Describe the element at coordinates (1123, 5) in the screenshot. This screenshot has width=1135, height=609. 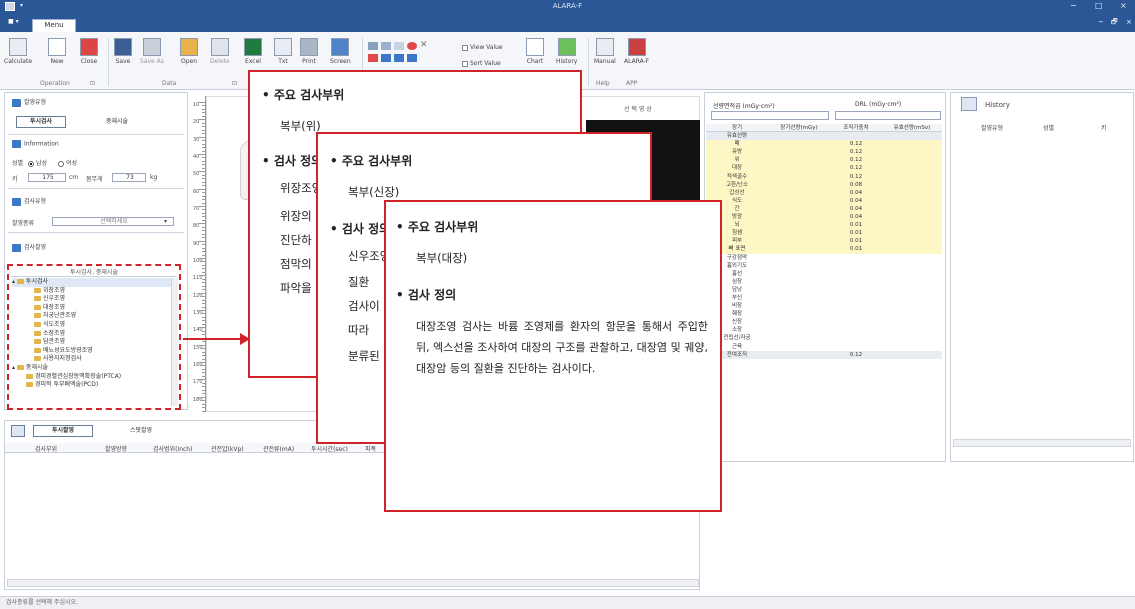
I see `close-window-button: ×` at that location.